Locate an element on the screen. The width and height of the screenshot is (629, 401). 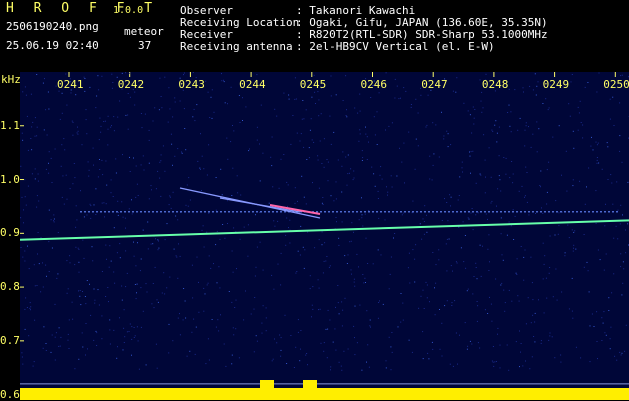
y-tick-label: 0.8 is located at coordinates (10, 286).